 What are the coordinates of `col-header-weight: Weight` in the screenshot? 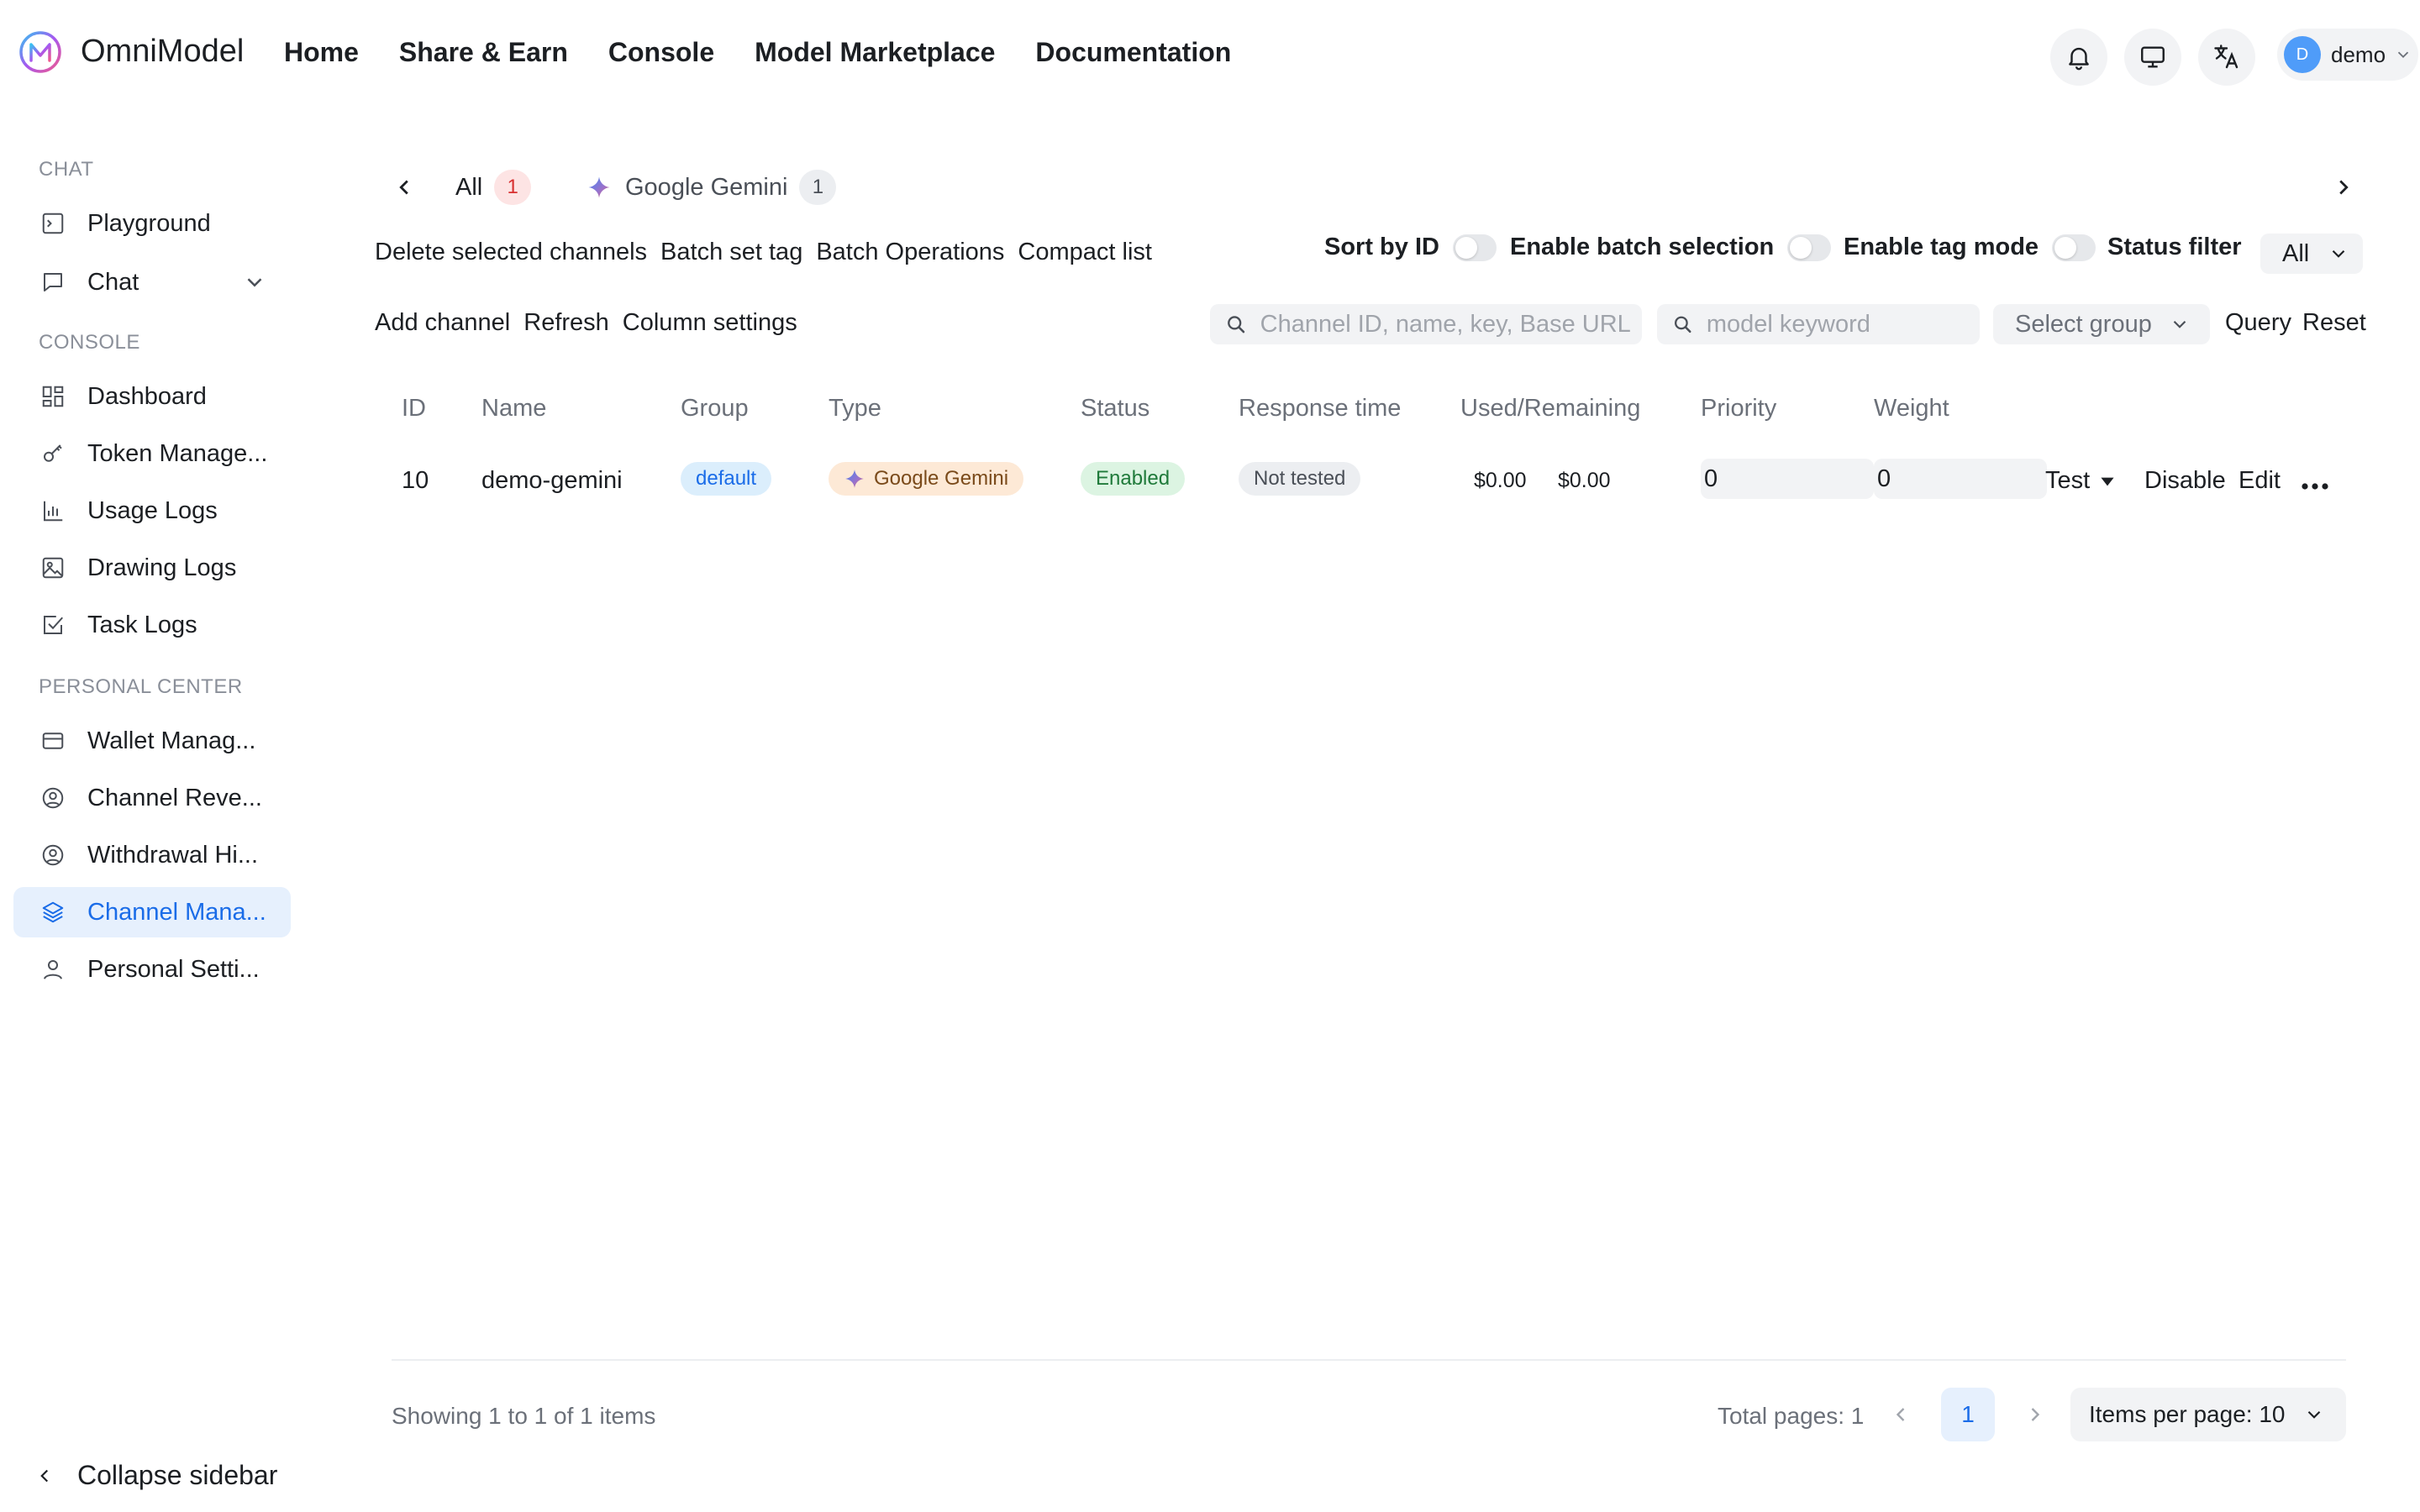 It's located at (1912, 409).